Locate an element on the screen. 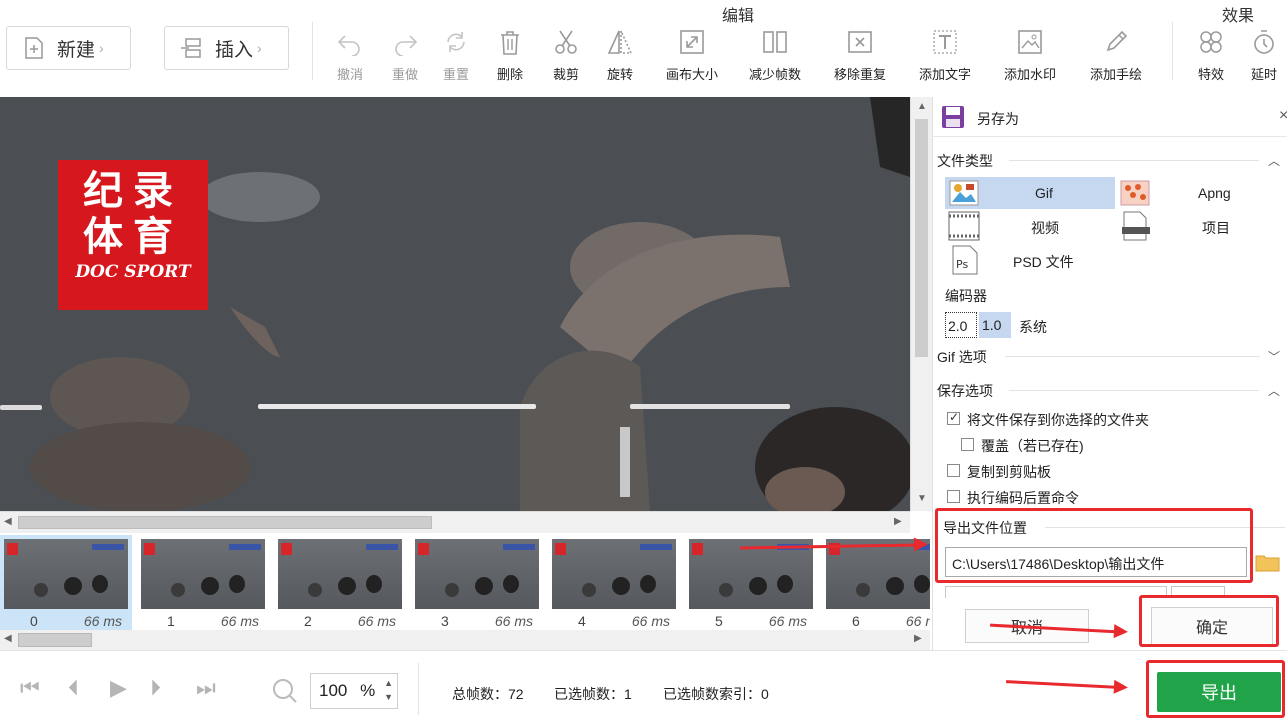  zoom-input: 100 % ▲ ▼ is located at coordinates (354, 691).